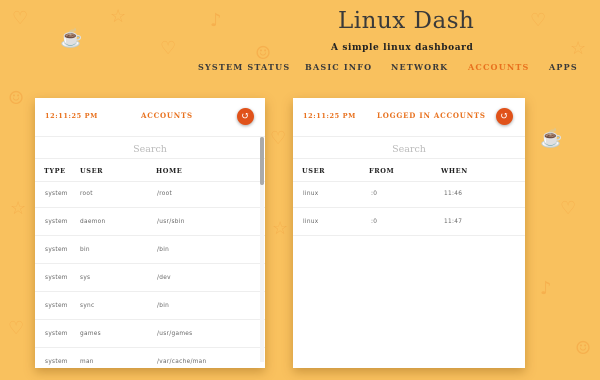 Image resolution: width=600 pixels, height=380 pixels. I want to click on cell-user: root, so click(86, 194).